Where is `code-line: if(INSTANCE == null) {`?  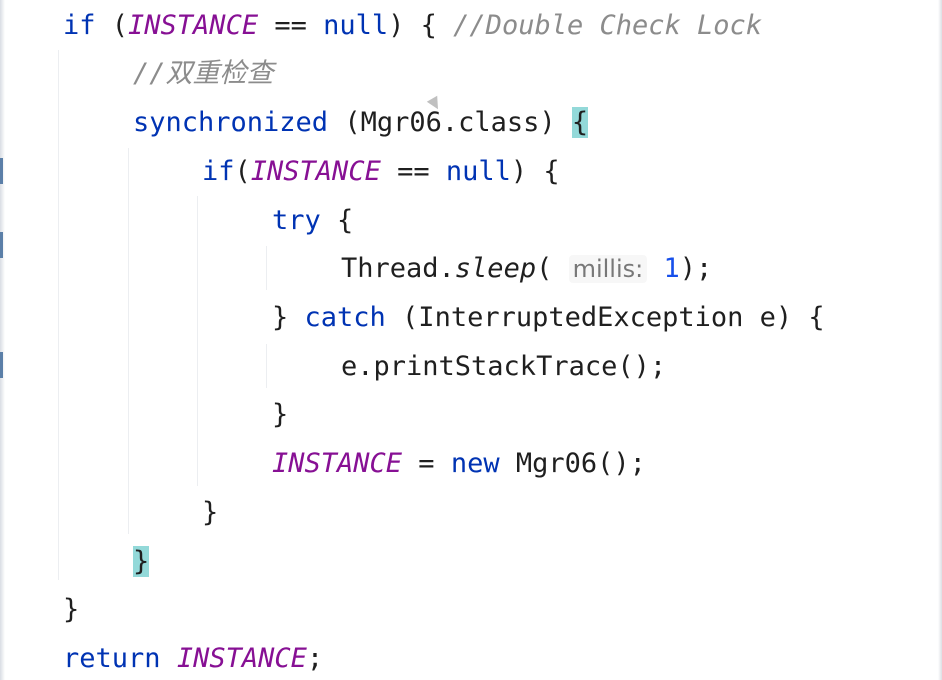 code-line: if(INSTANCE == null) { is located at coordinates (280, 172).